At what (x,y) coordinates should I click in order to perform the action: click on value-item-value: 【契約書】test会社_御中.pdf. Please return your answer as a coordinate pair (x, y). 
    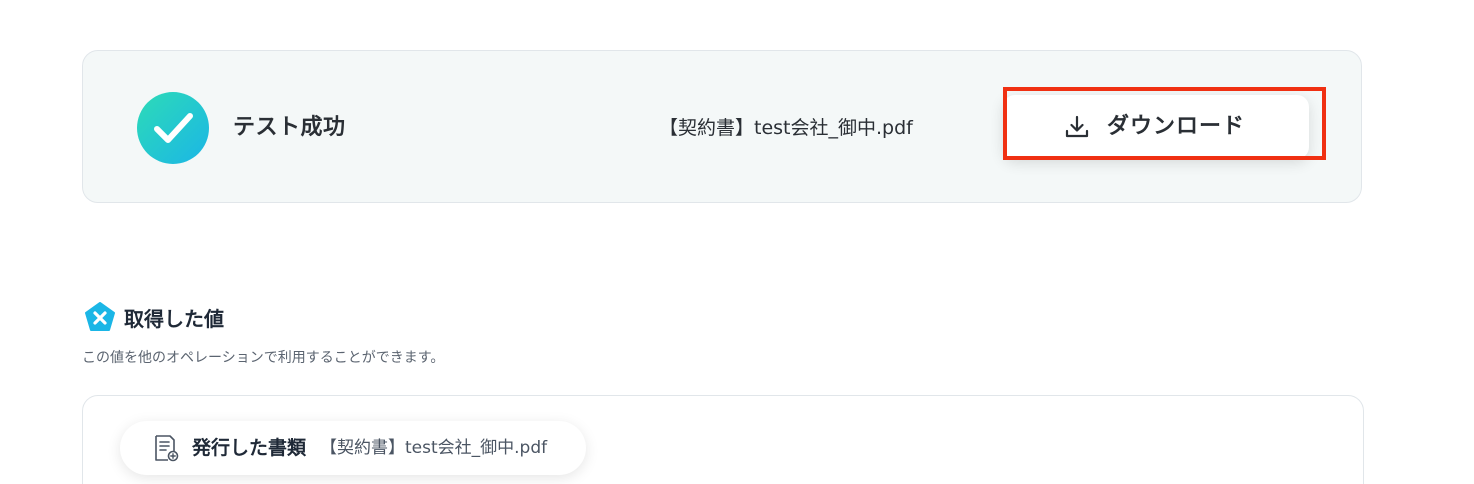
    Looking at the image, I should click on (434, 448).